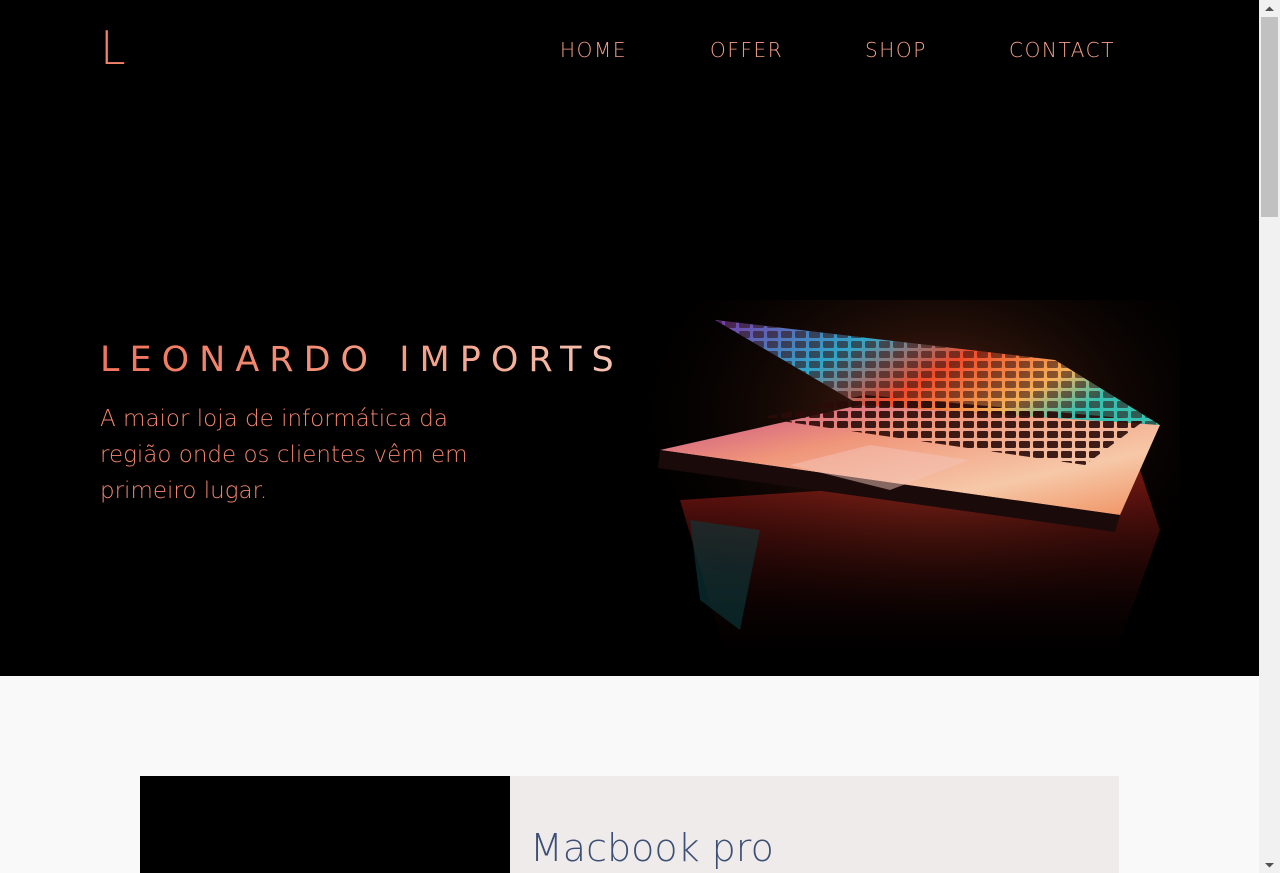 This screenshot has width=1280, height=873. What do you see at coordinates (1062, 50) in the screenshot?
I see `nav-item-contact: CONTACT` at bounding box center [1062, 50].